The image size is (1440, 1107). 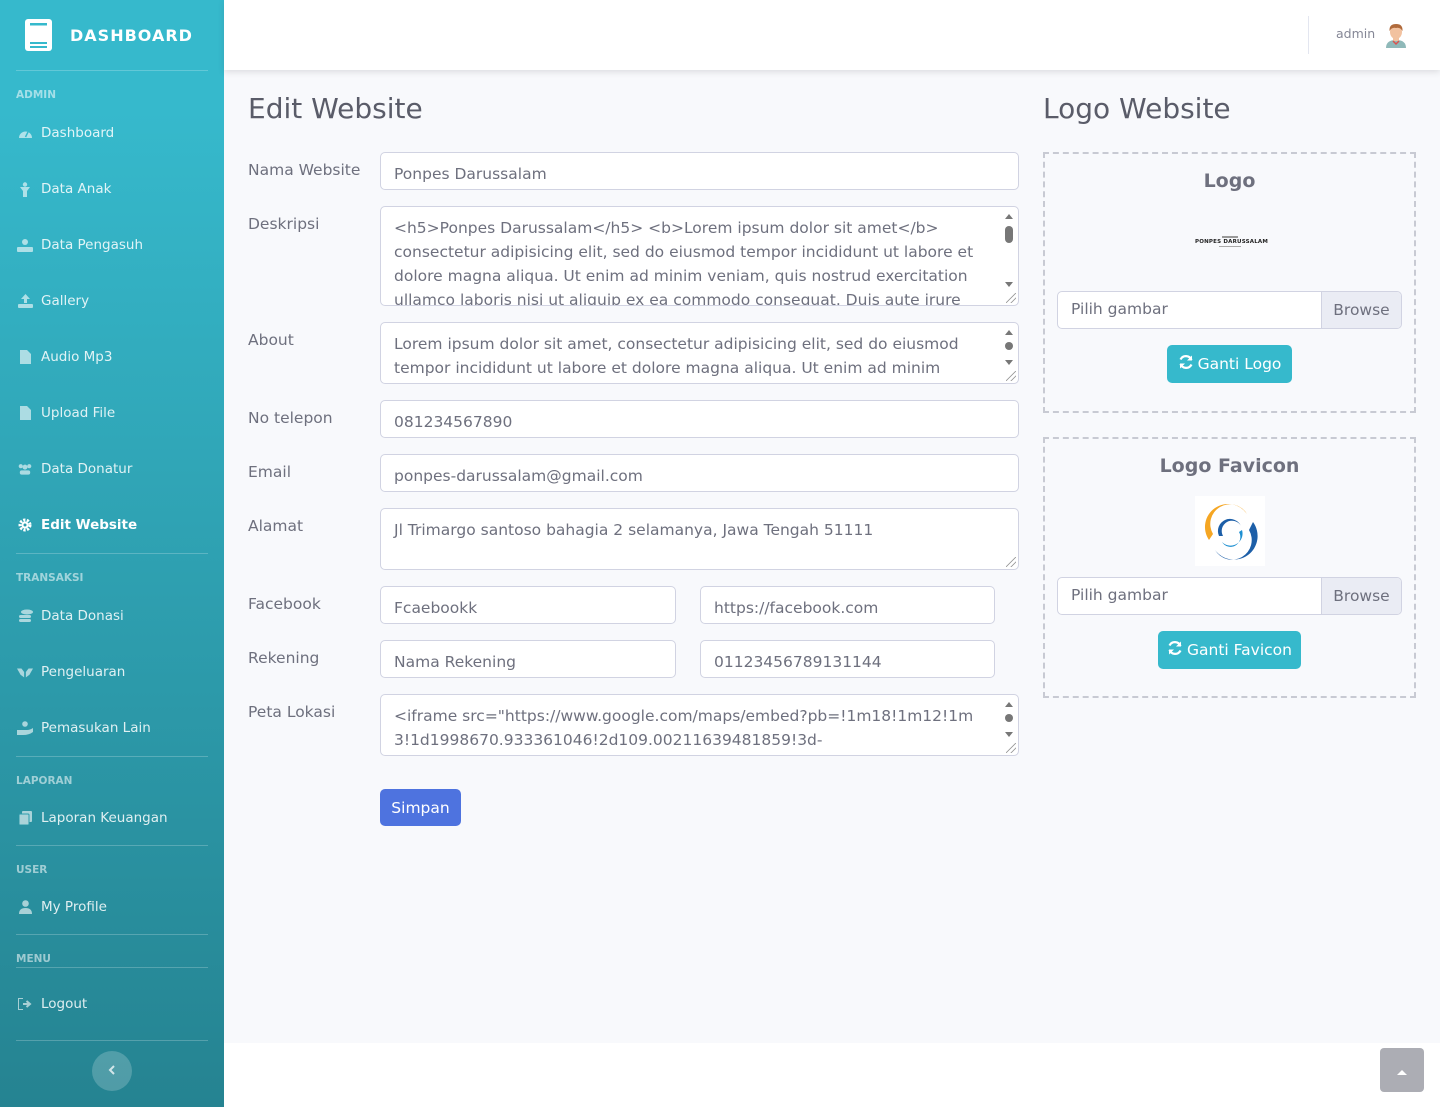 What do you see at coordinates (25, 907) in the screenshot?
I see `user-icon` at bounding box center [25, 907].